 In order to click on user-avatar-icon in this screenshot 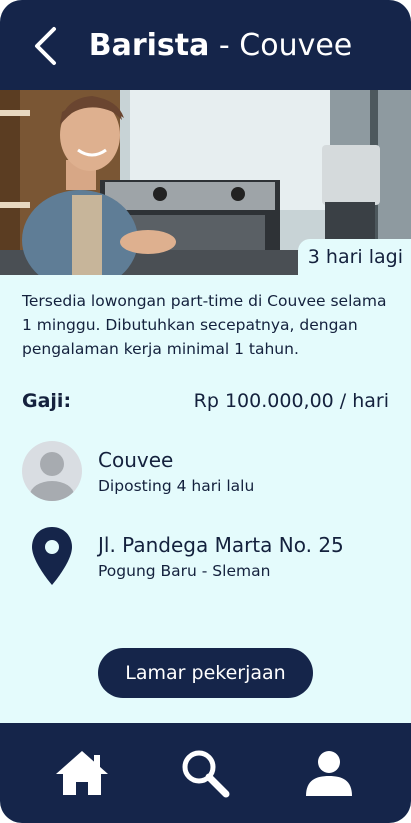, I will do `click(52, 471)`.